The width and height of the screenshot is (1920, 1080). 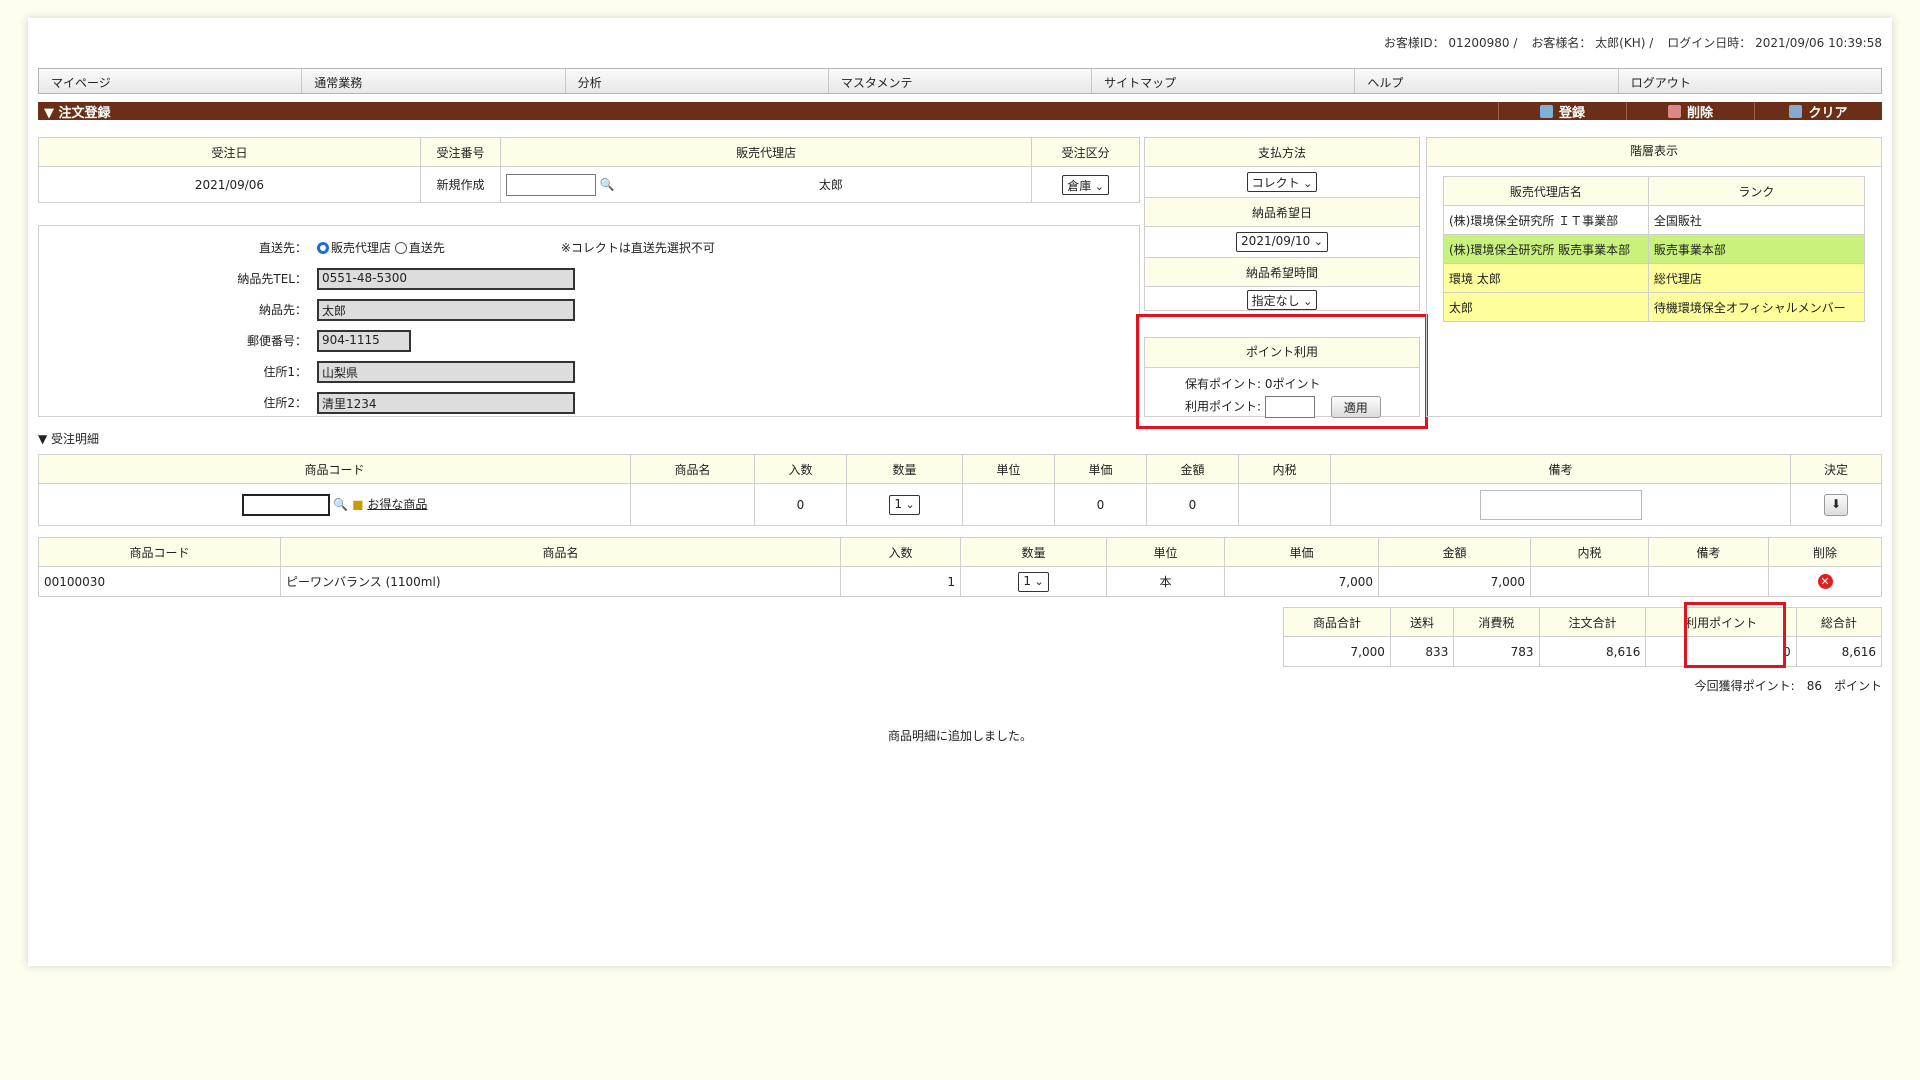 What do you see at coordinates (1592, 622) in the screenshot?
I see `order-total-header: 注文合計` at bounding box center [1592, 622].